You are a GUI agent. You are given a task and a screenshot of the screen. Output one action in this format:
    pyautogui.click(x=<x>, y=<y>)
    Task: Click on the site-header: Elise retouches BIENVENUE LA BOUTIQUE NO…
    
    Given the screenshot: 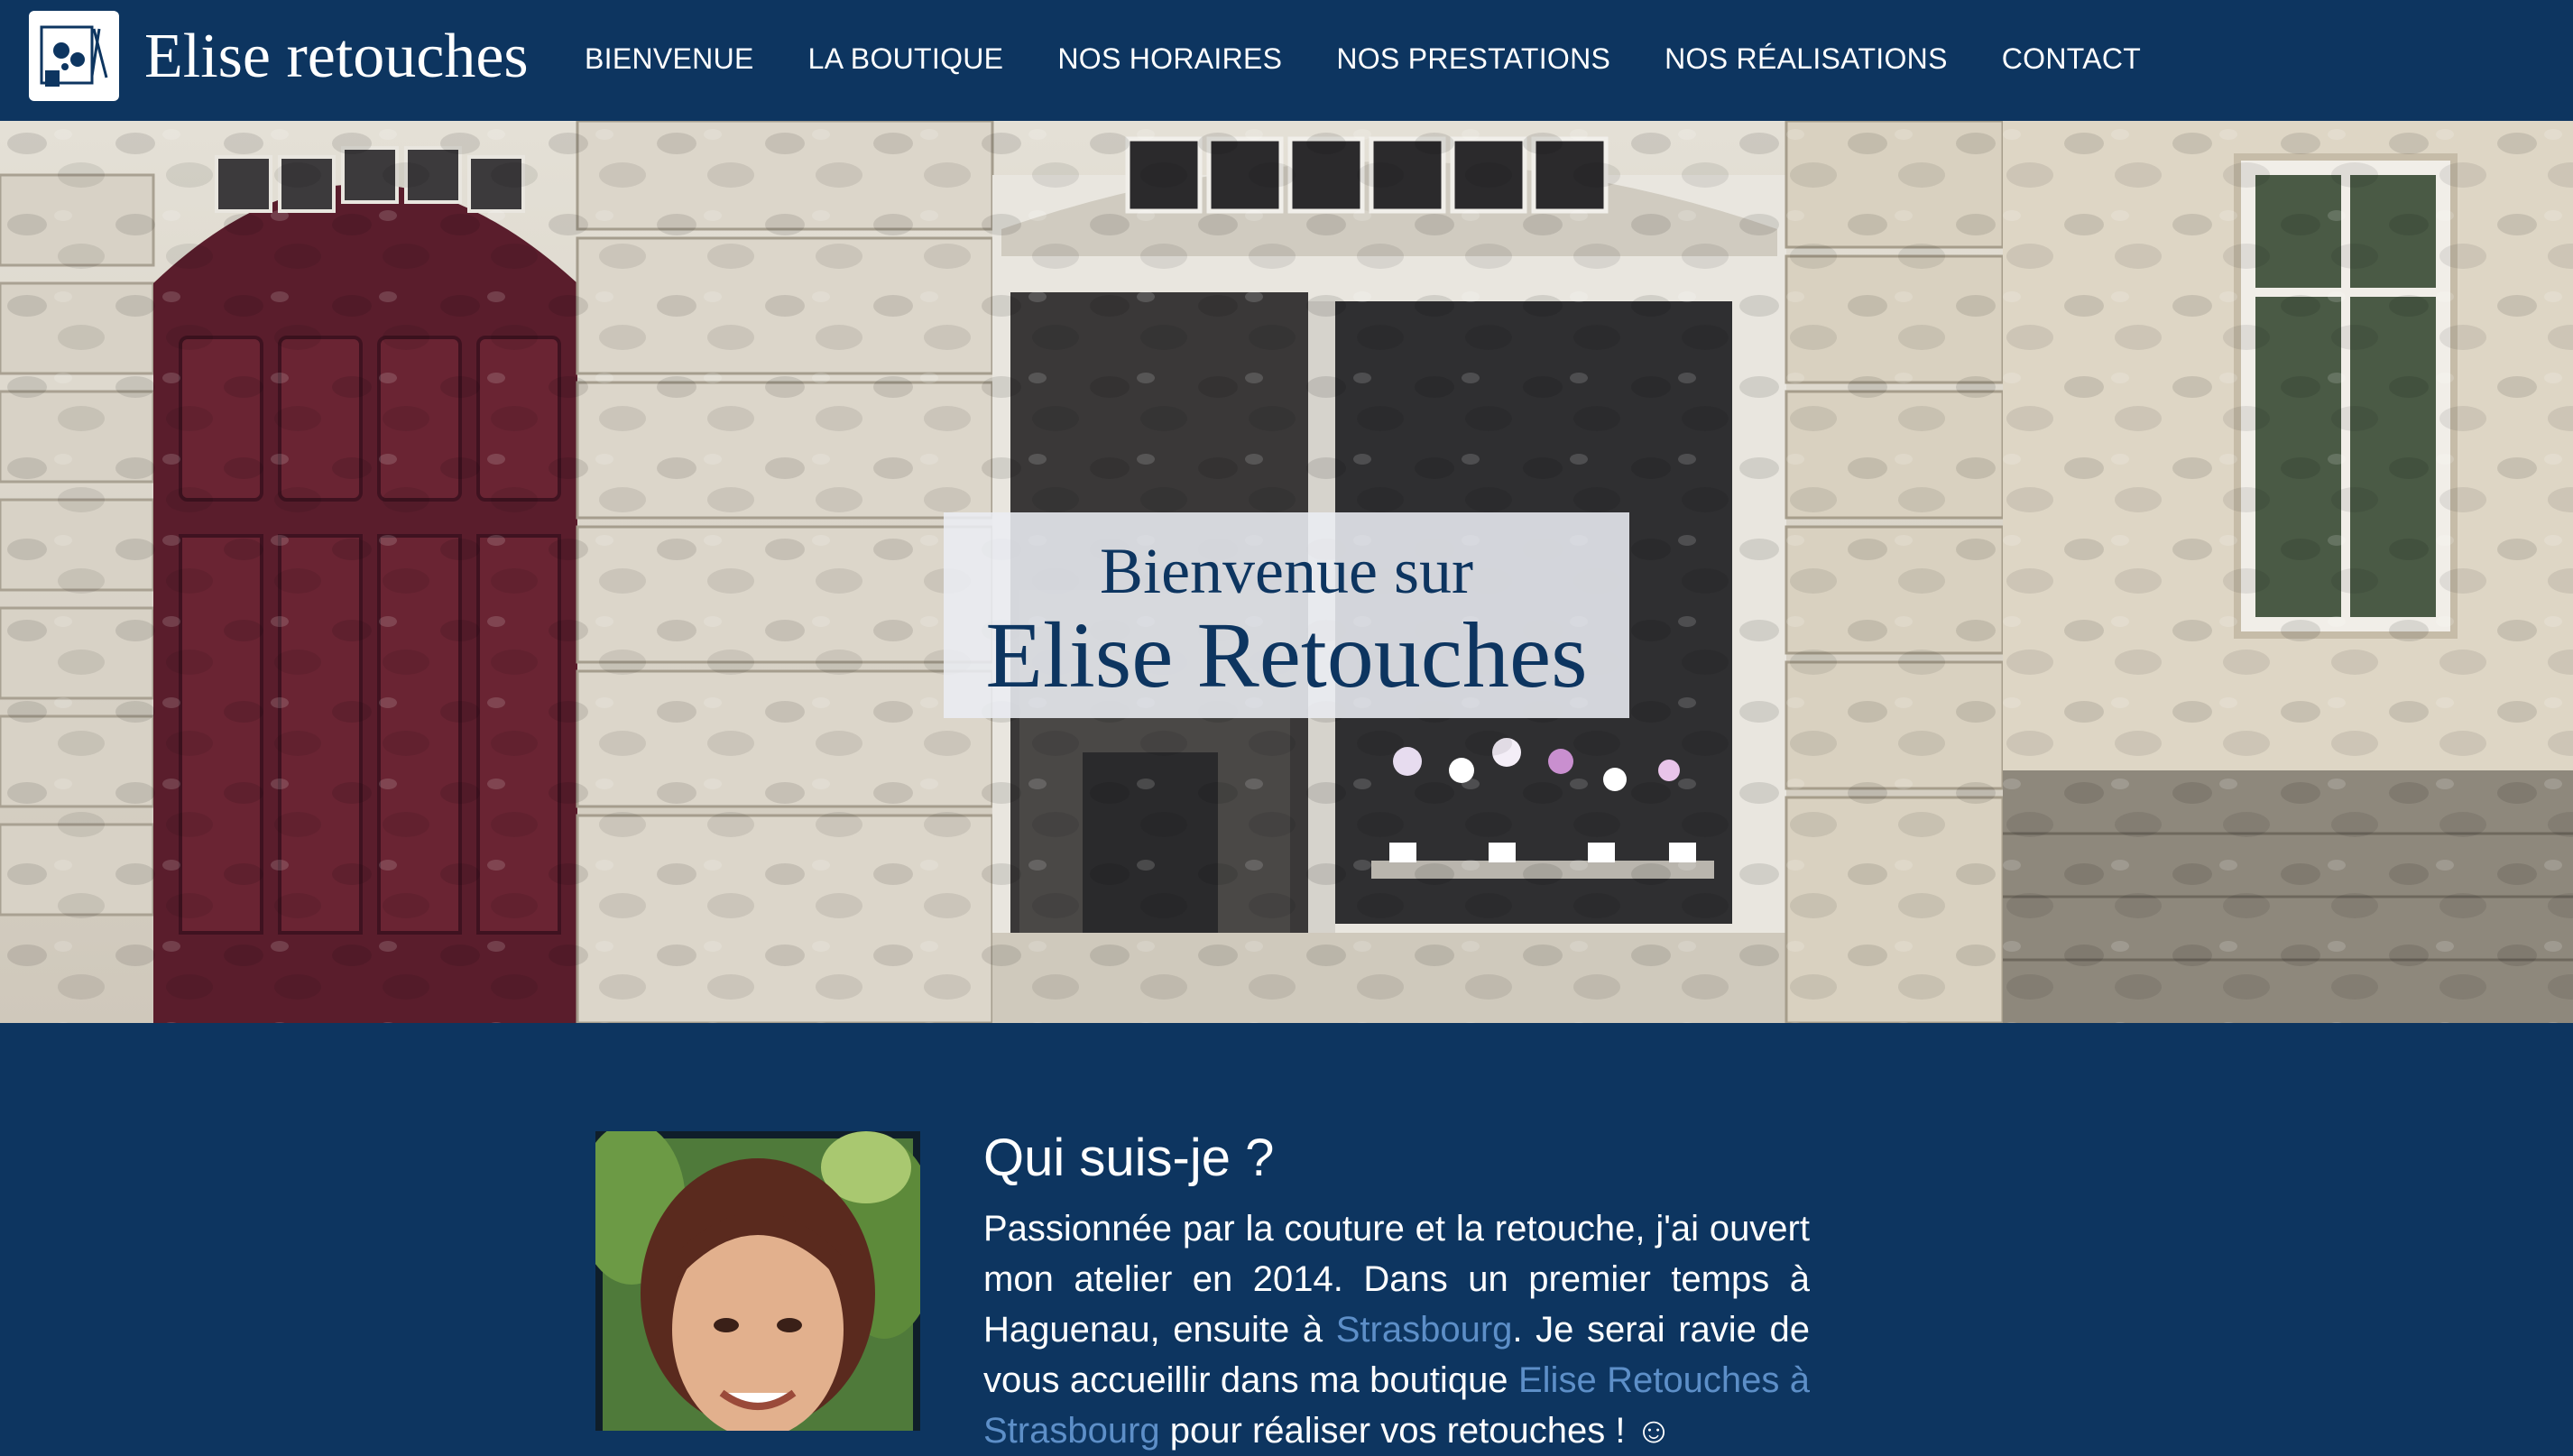 What is the action you would take?
    pyautogui.click(x=1286, y=60)
    